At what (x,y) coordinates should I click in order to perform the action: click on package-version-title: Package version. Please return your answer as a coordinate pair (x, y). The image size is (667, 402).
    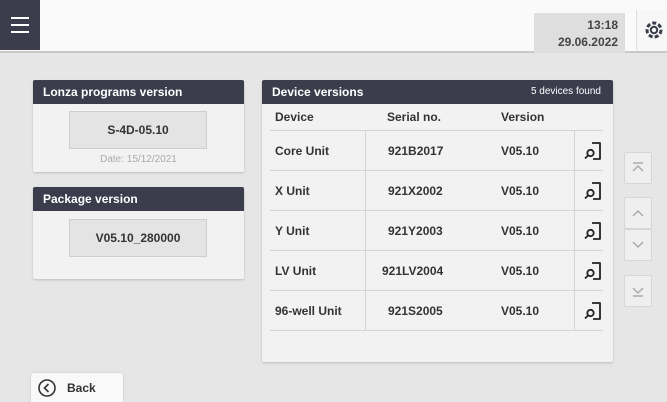
    Looking at the image, I should click on (138, 199).